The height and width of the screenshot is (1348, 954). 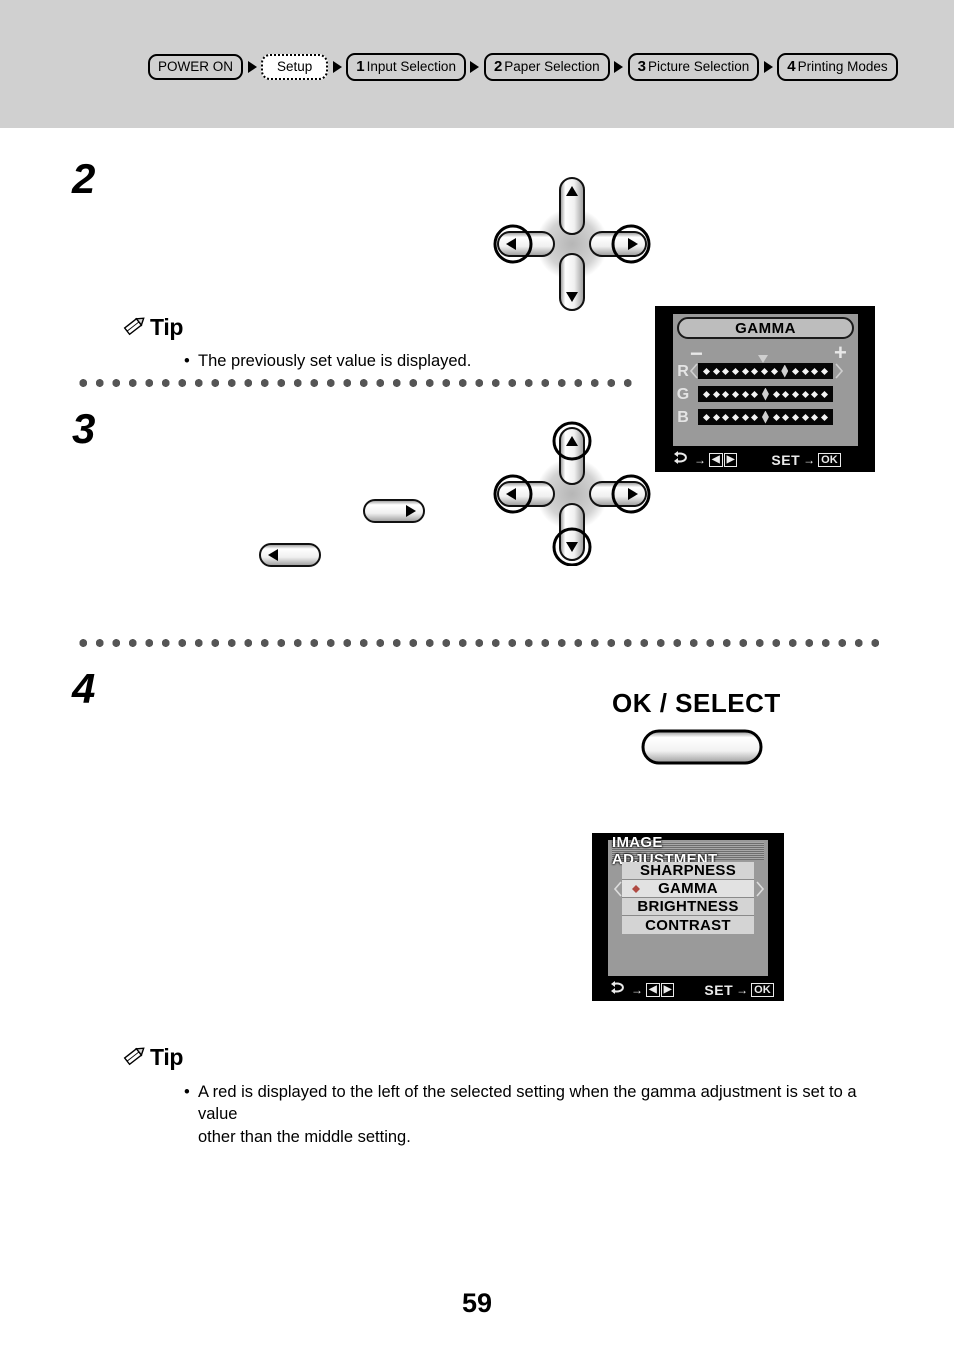 I want to click on tip-heading-1: Tip, so click(x=152, y=327).